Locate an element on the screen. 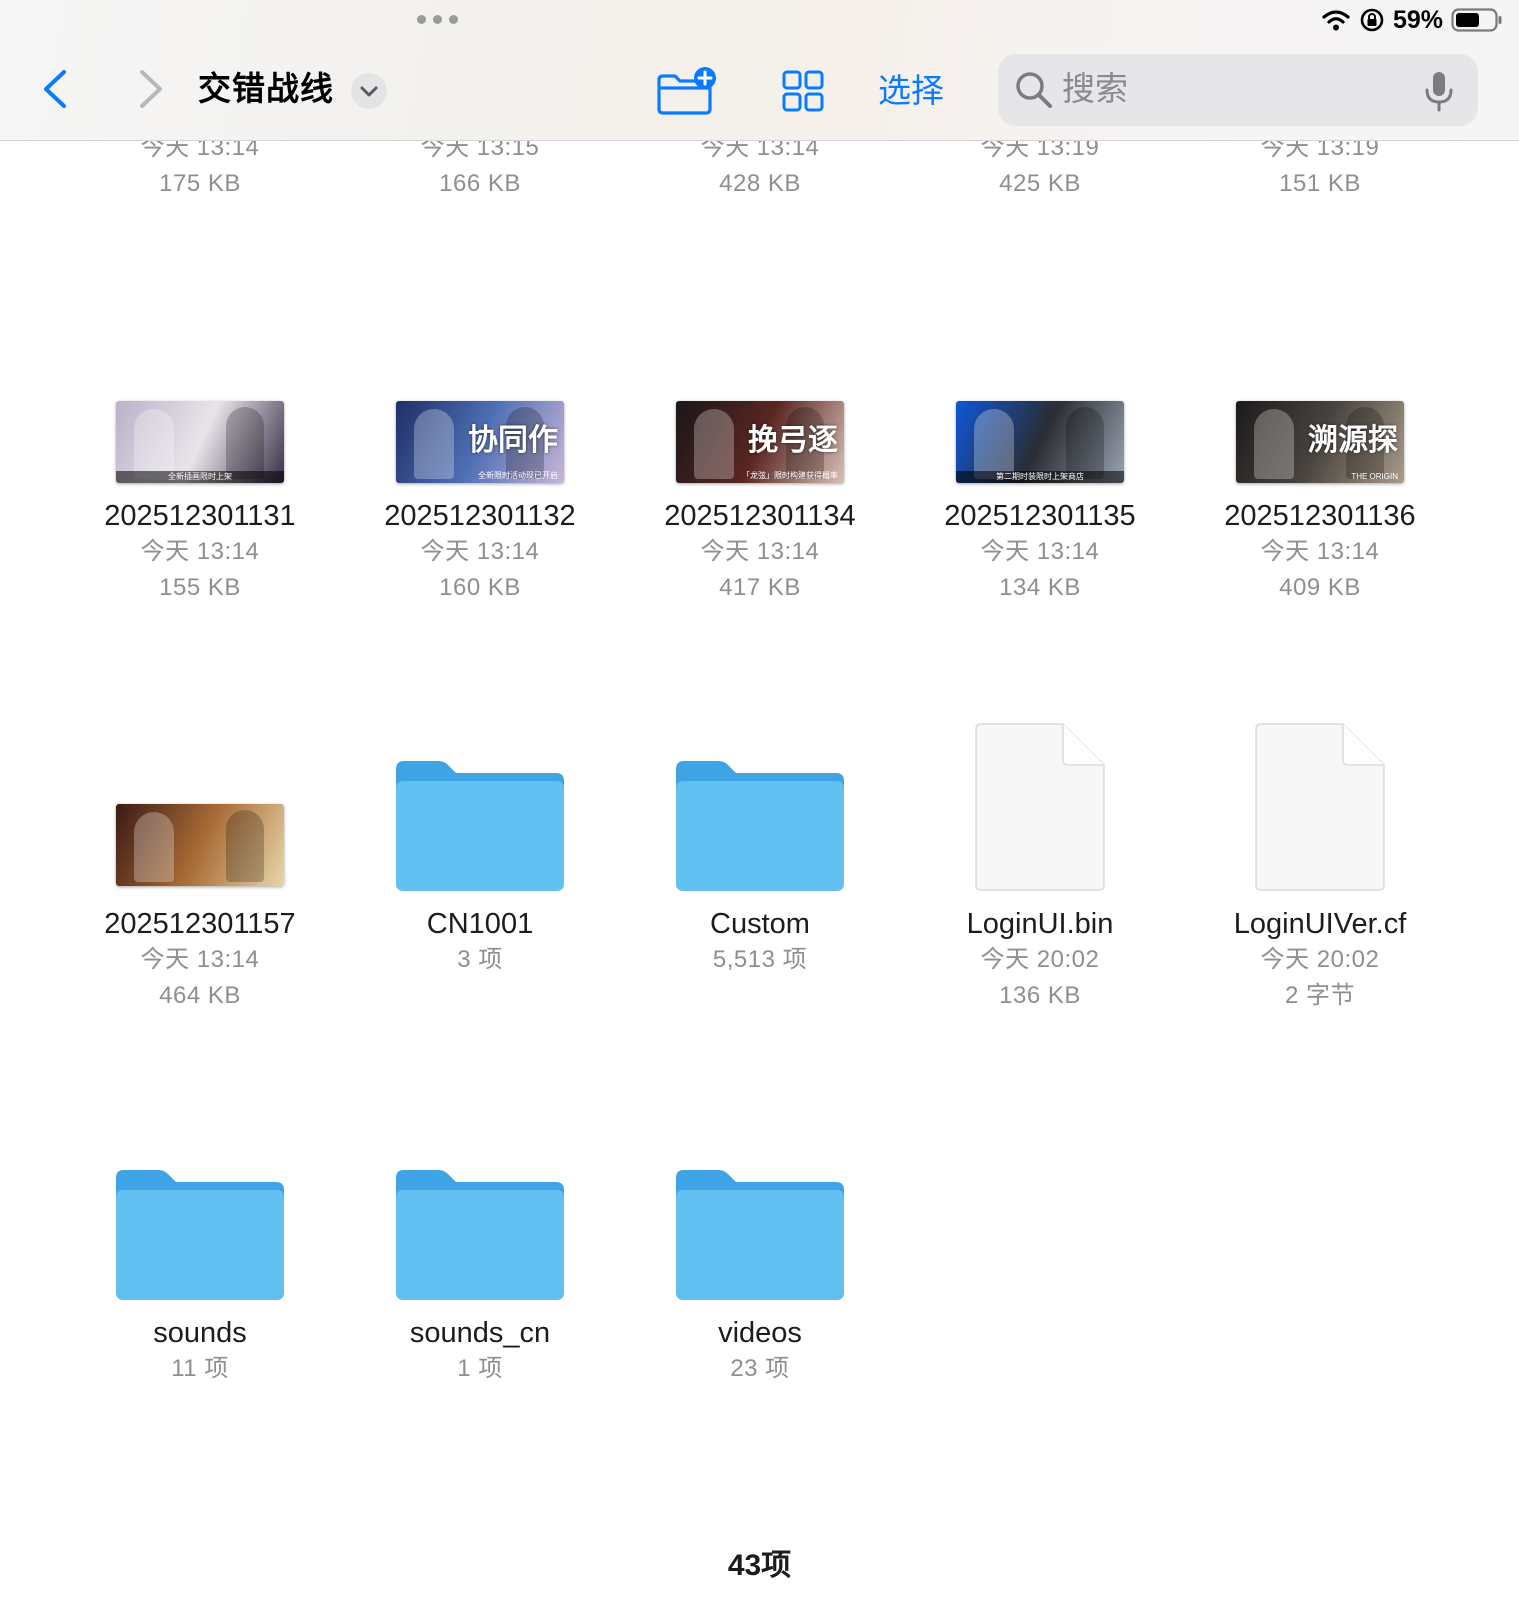 Image resolution: width=1519 pixels, height=1620 pixels. file-size: 417 KB is located at coordinates (760, 587).